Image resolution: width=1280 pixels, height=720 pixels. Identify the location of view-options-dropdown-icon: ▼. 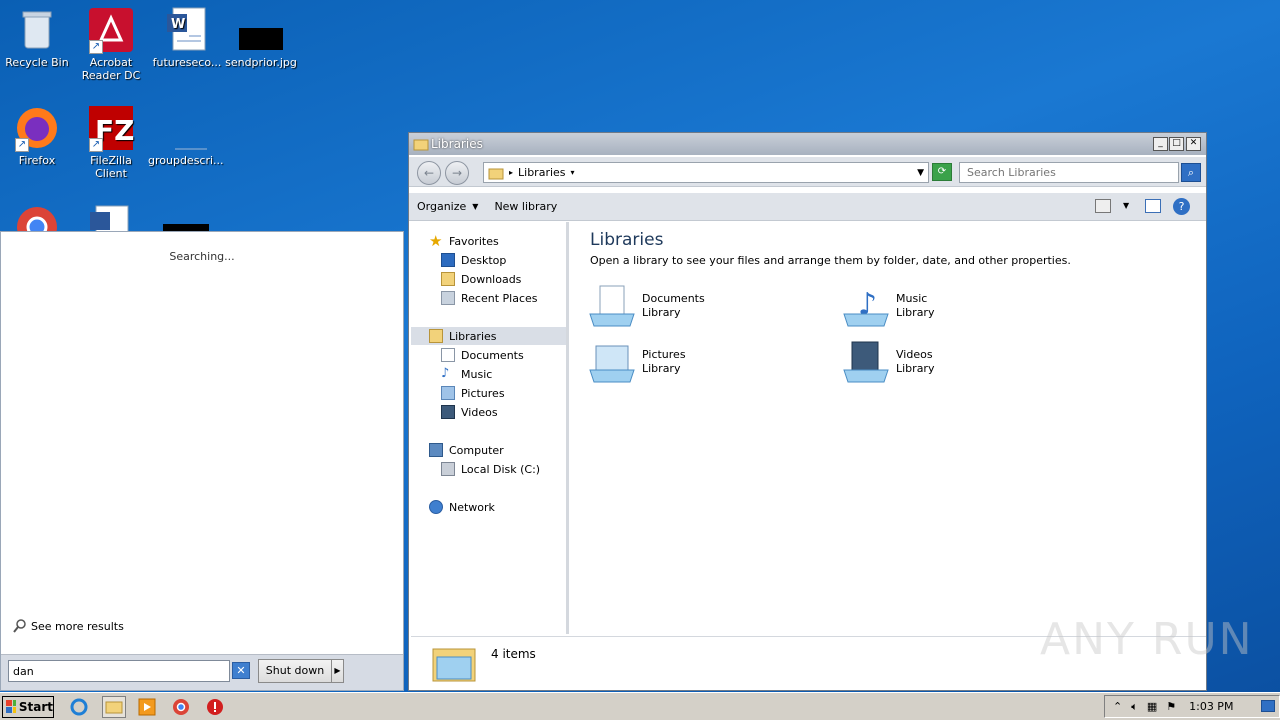
(1126, 205).